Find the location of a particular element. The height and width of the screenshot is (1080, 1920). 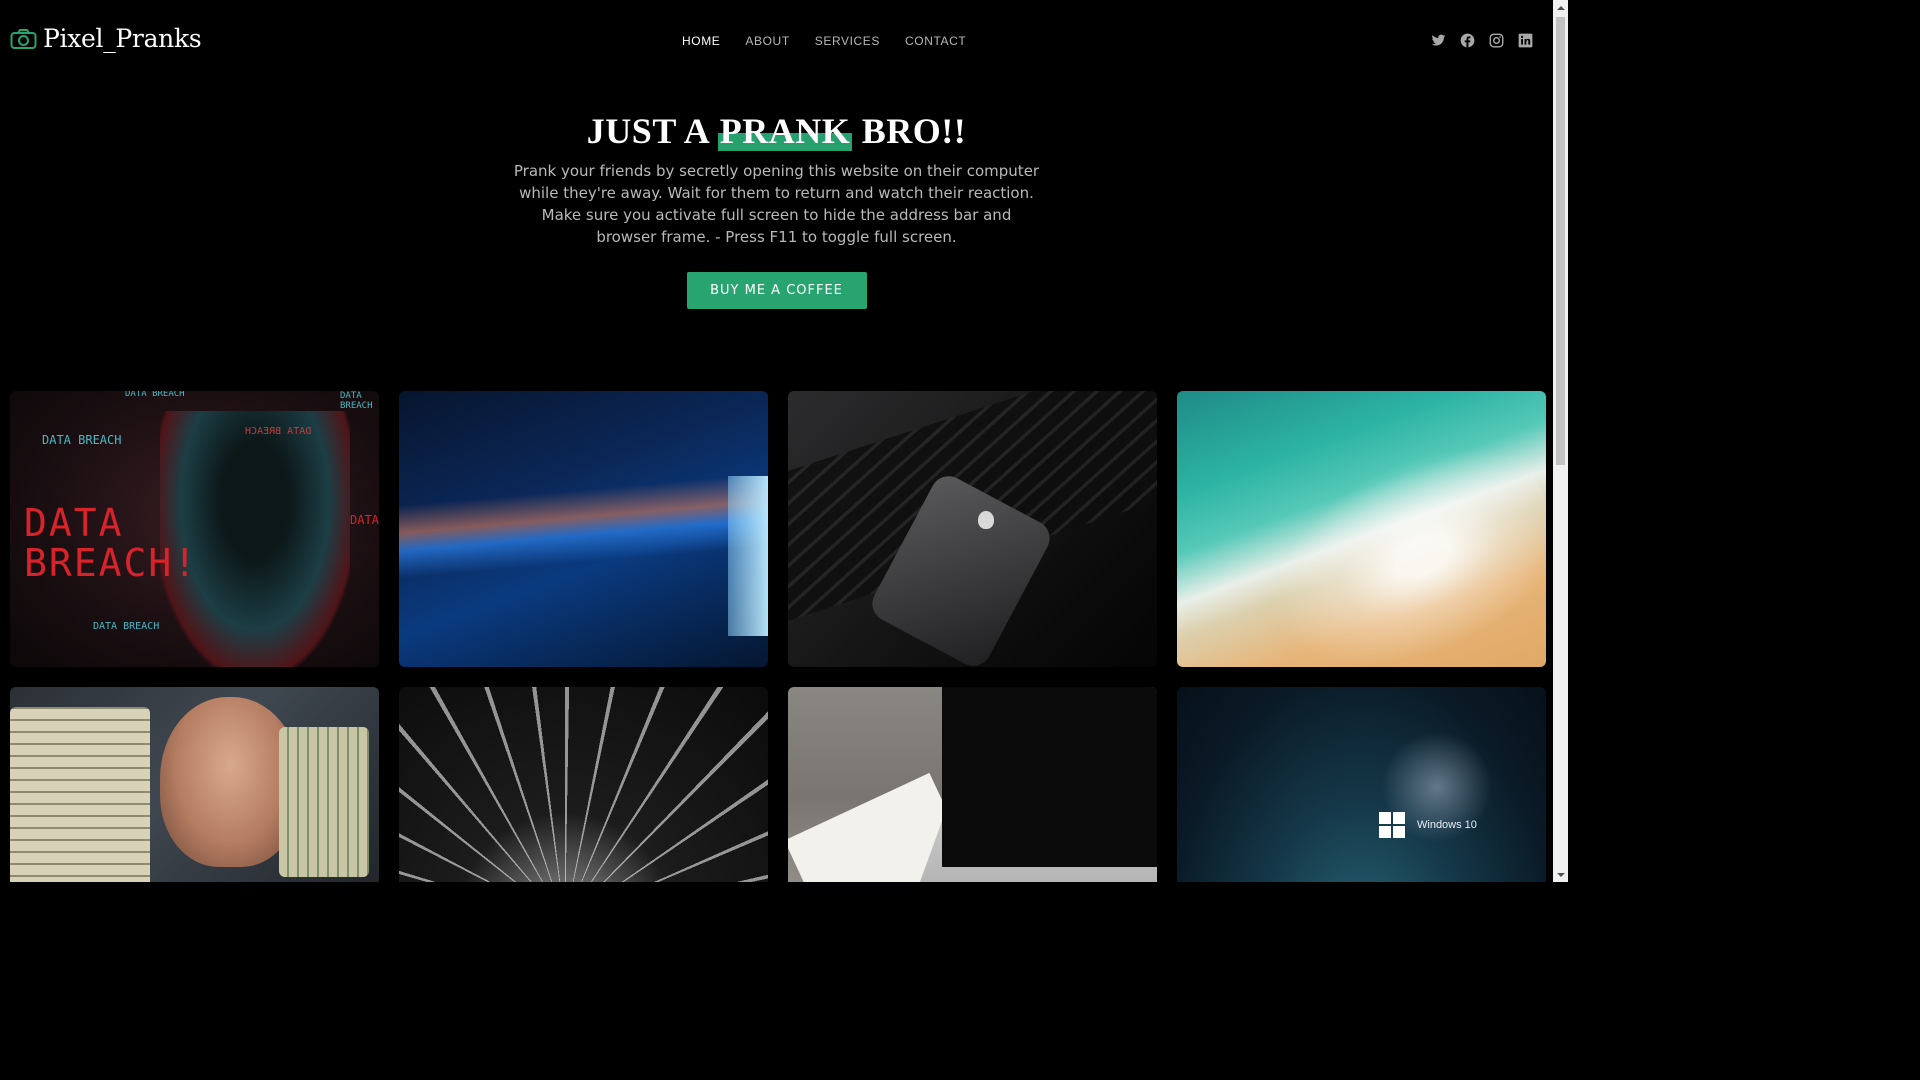

instagram-icon is located at coordinates (1496, 40).